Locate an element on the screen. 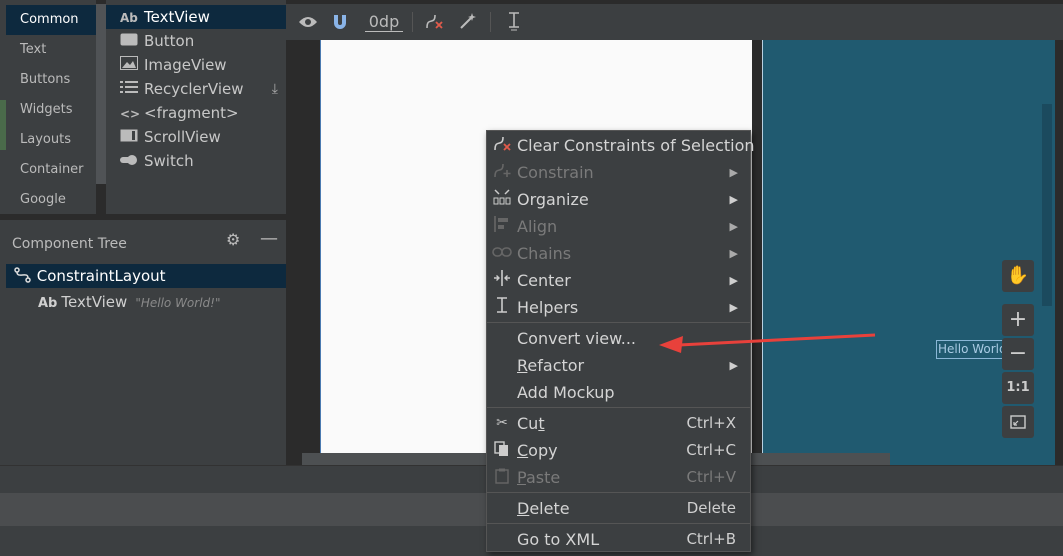 This screenshot has height=556, width=1063. image-icon is located at coordinates (130, 66).